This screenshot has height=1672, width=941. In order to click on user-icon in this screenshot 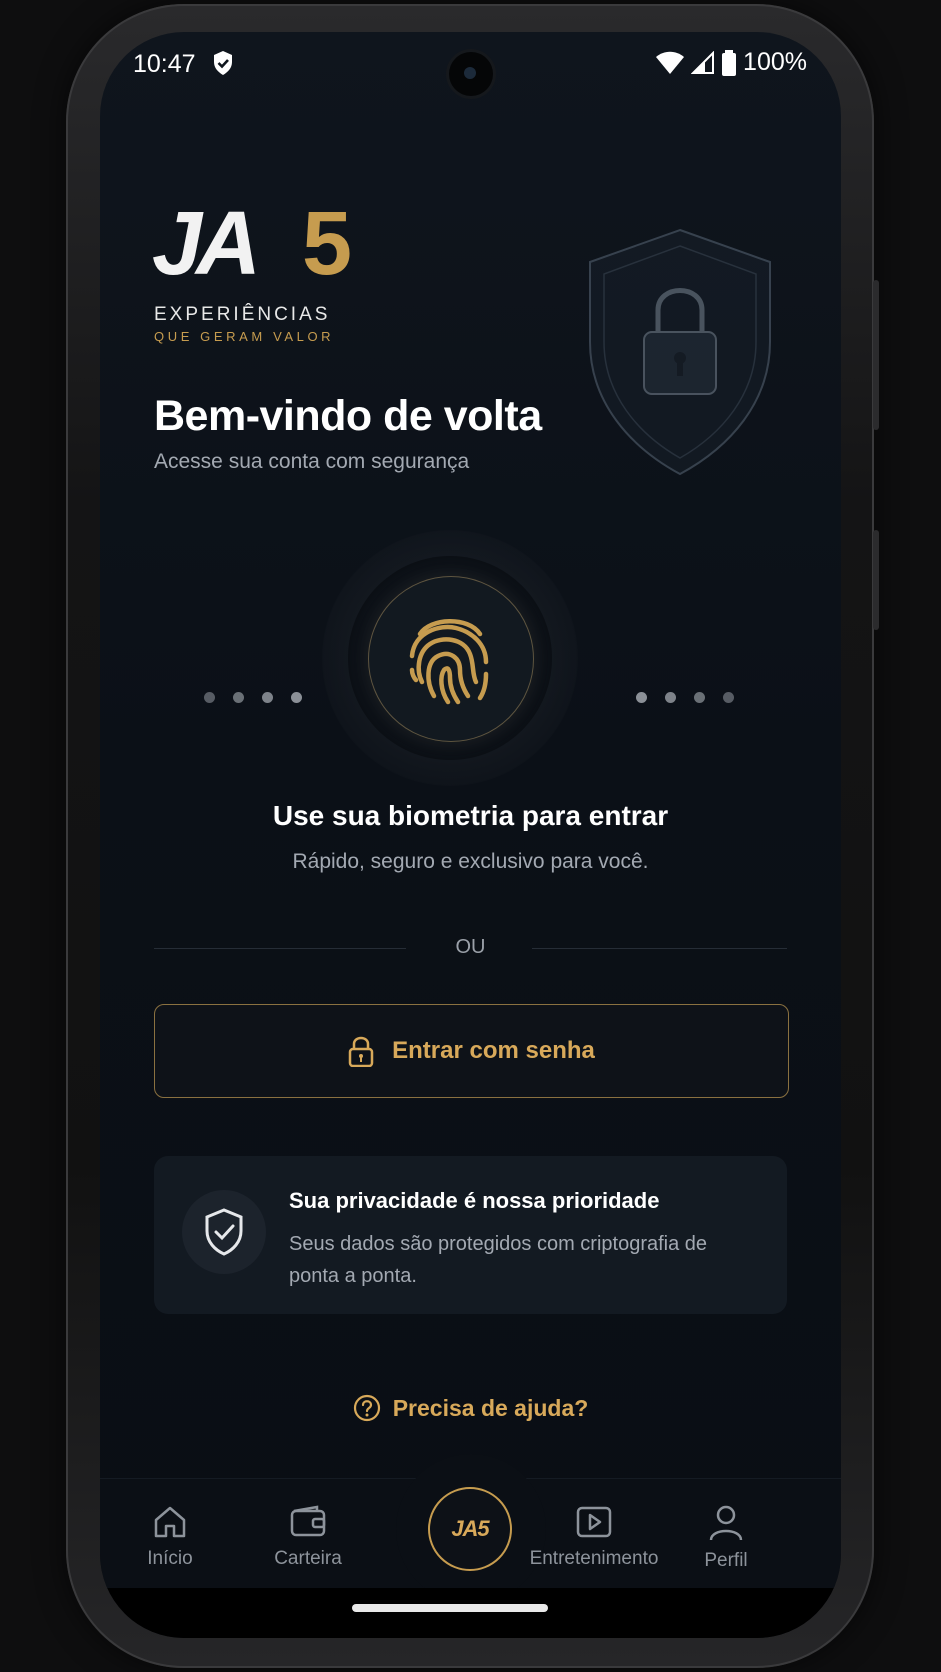, I will do `click(726, 1523)`.